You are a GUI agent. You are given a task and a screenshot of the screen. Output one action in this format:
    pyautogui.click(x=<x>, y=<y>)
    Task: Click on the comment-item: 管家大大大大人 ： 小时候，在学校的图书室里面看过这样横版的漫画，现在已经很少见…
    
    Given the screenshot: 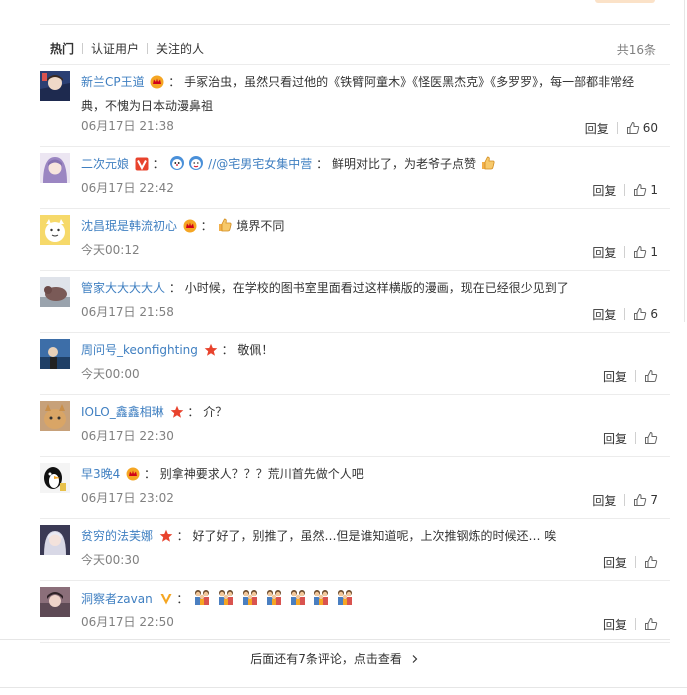 What is the action you would take?
    pyautogui.click(x=355, y=302)
    